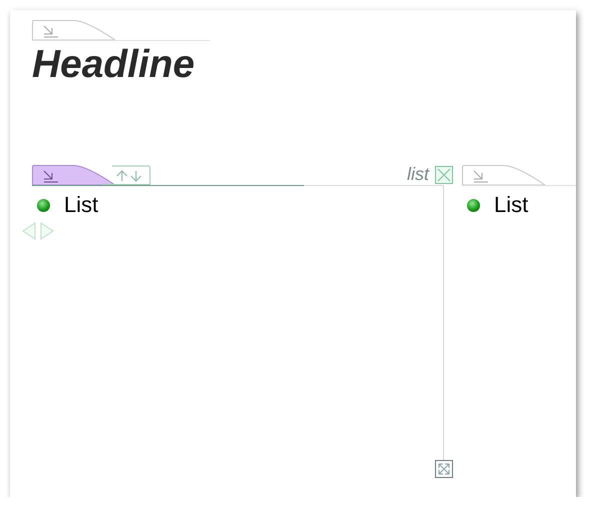 This screenshot has height=511, width=589. I want to click on close-icon, so click(444, 175).